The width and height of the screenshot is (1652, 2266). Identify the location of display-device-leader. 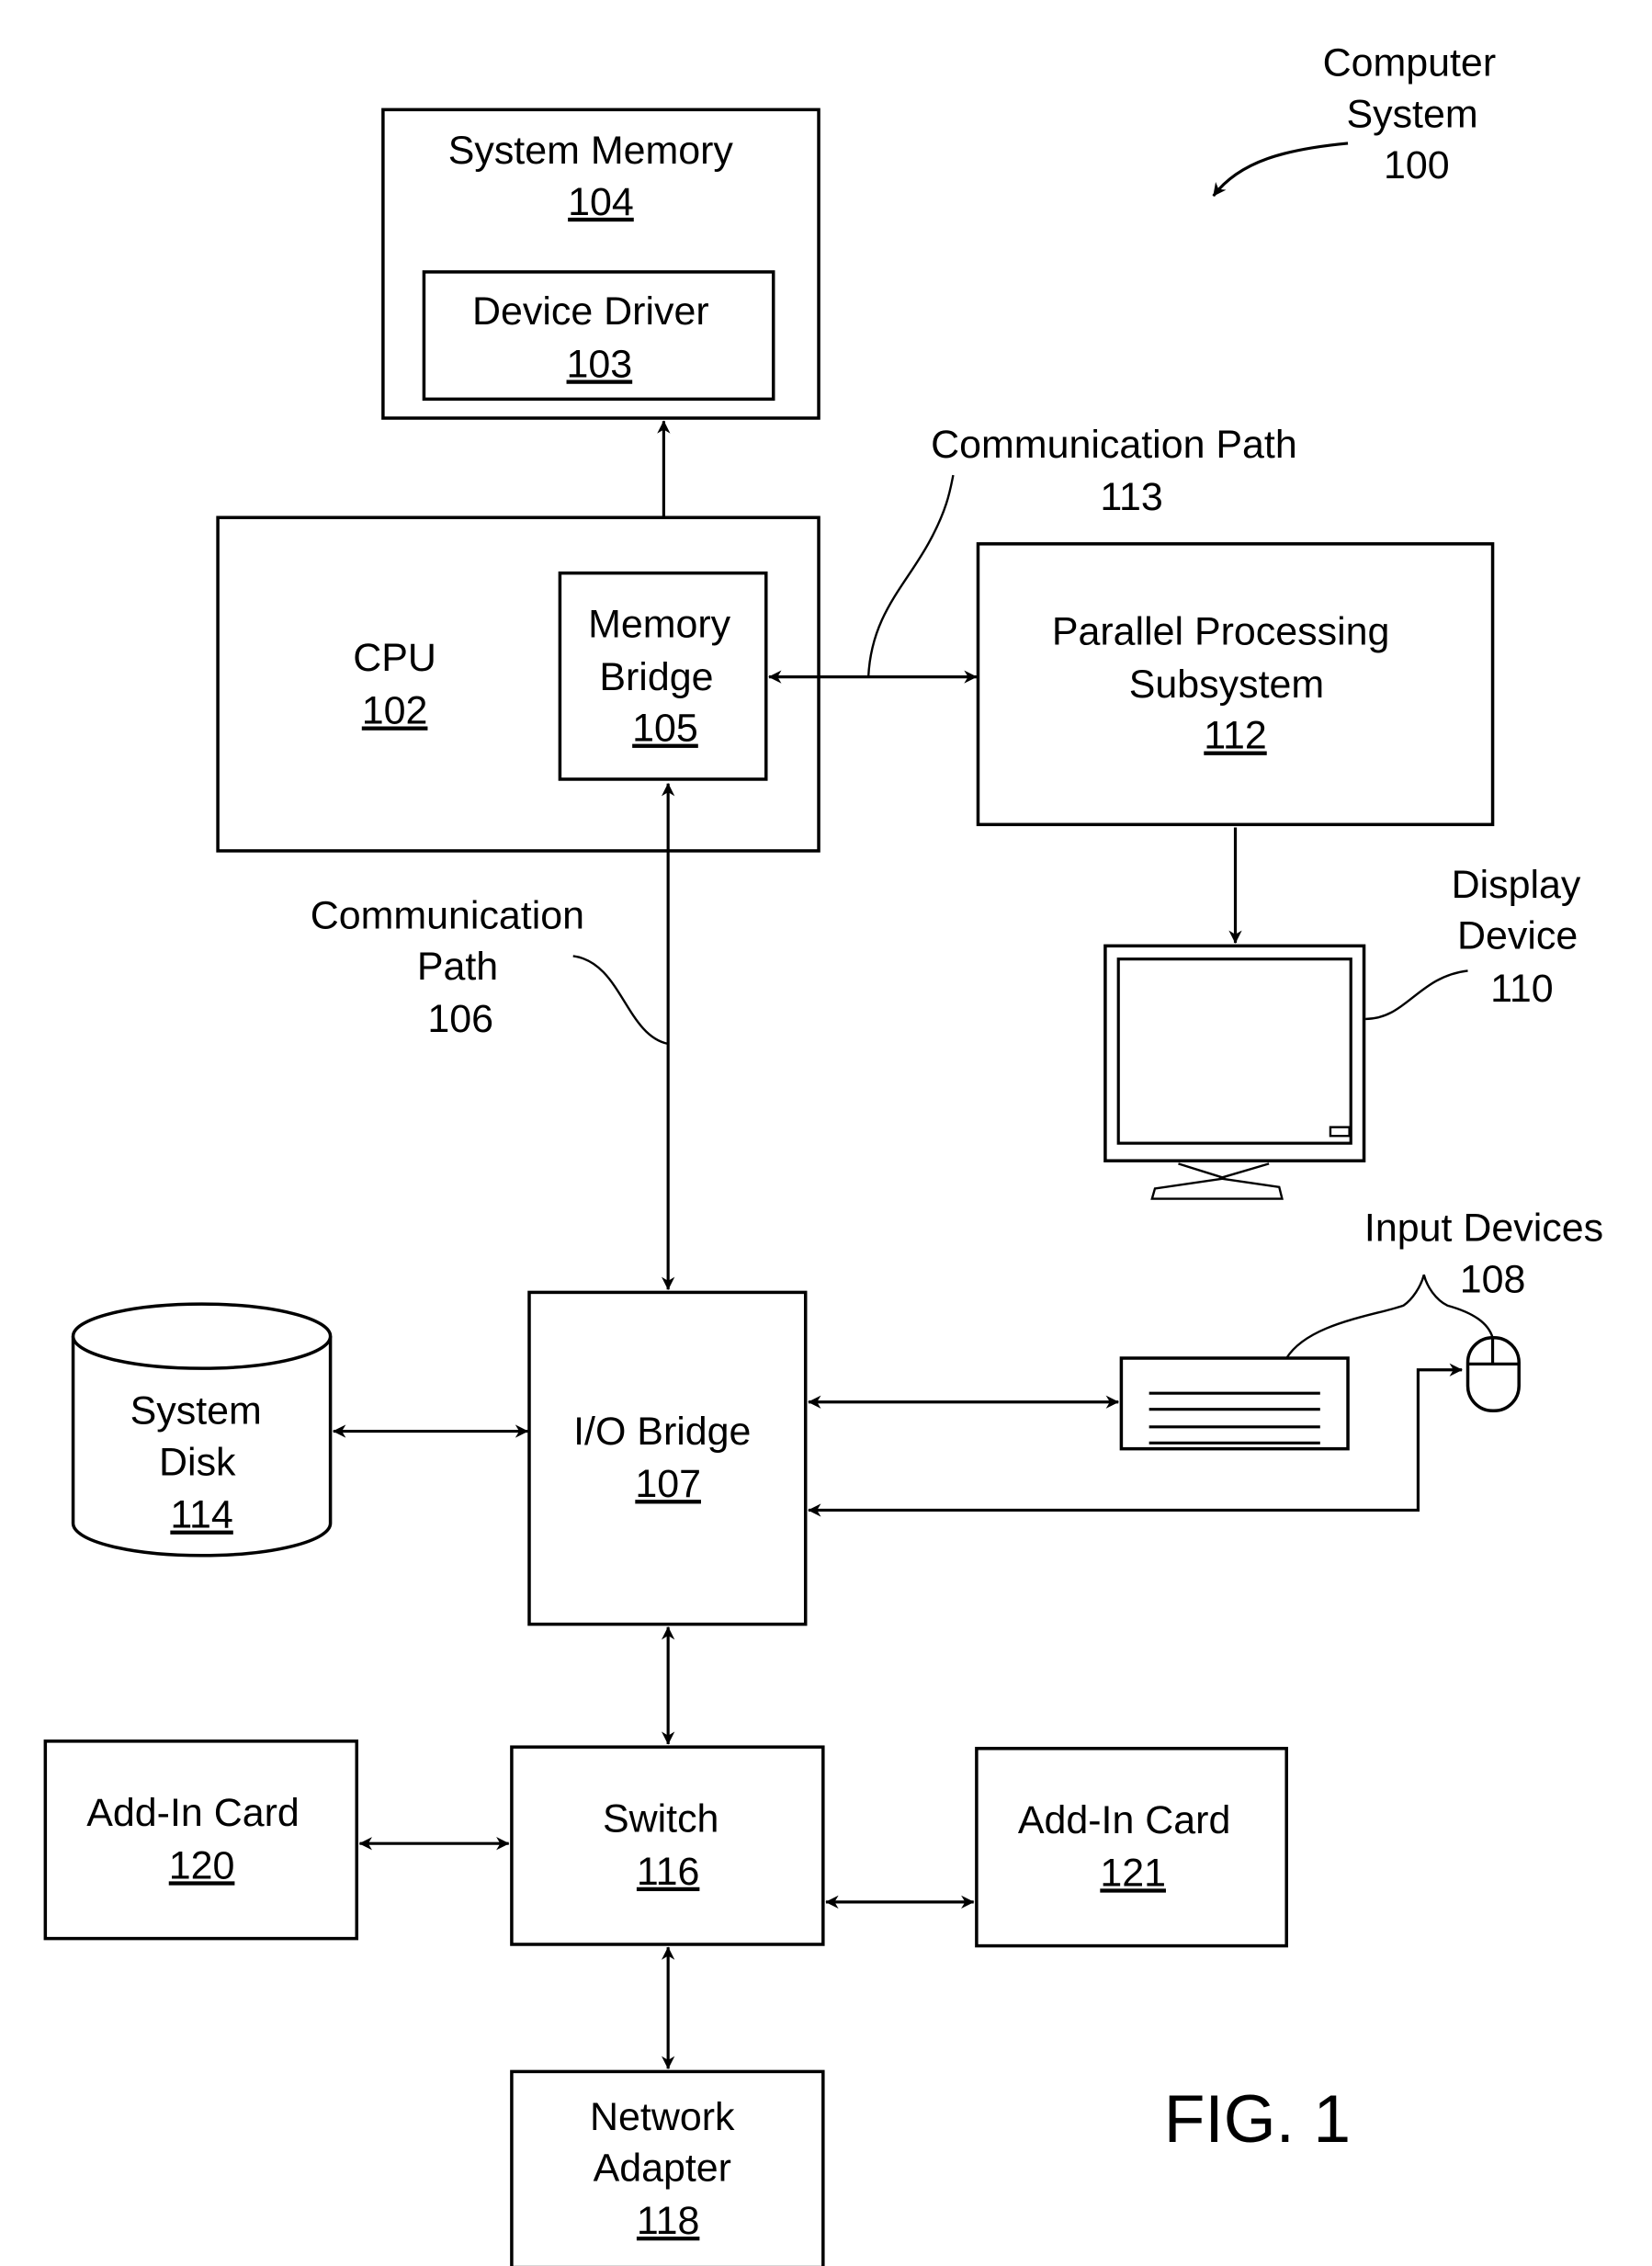
(1416, 995).